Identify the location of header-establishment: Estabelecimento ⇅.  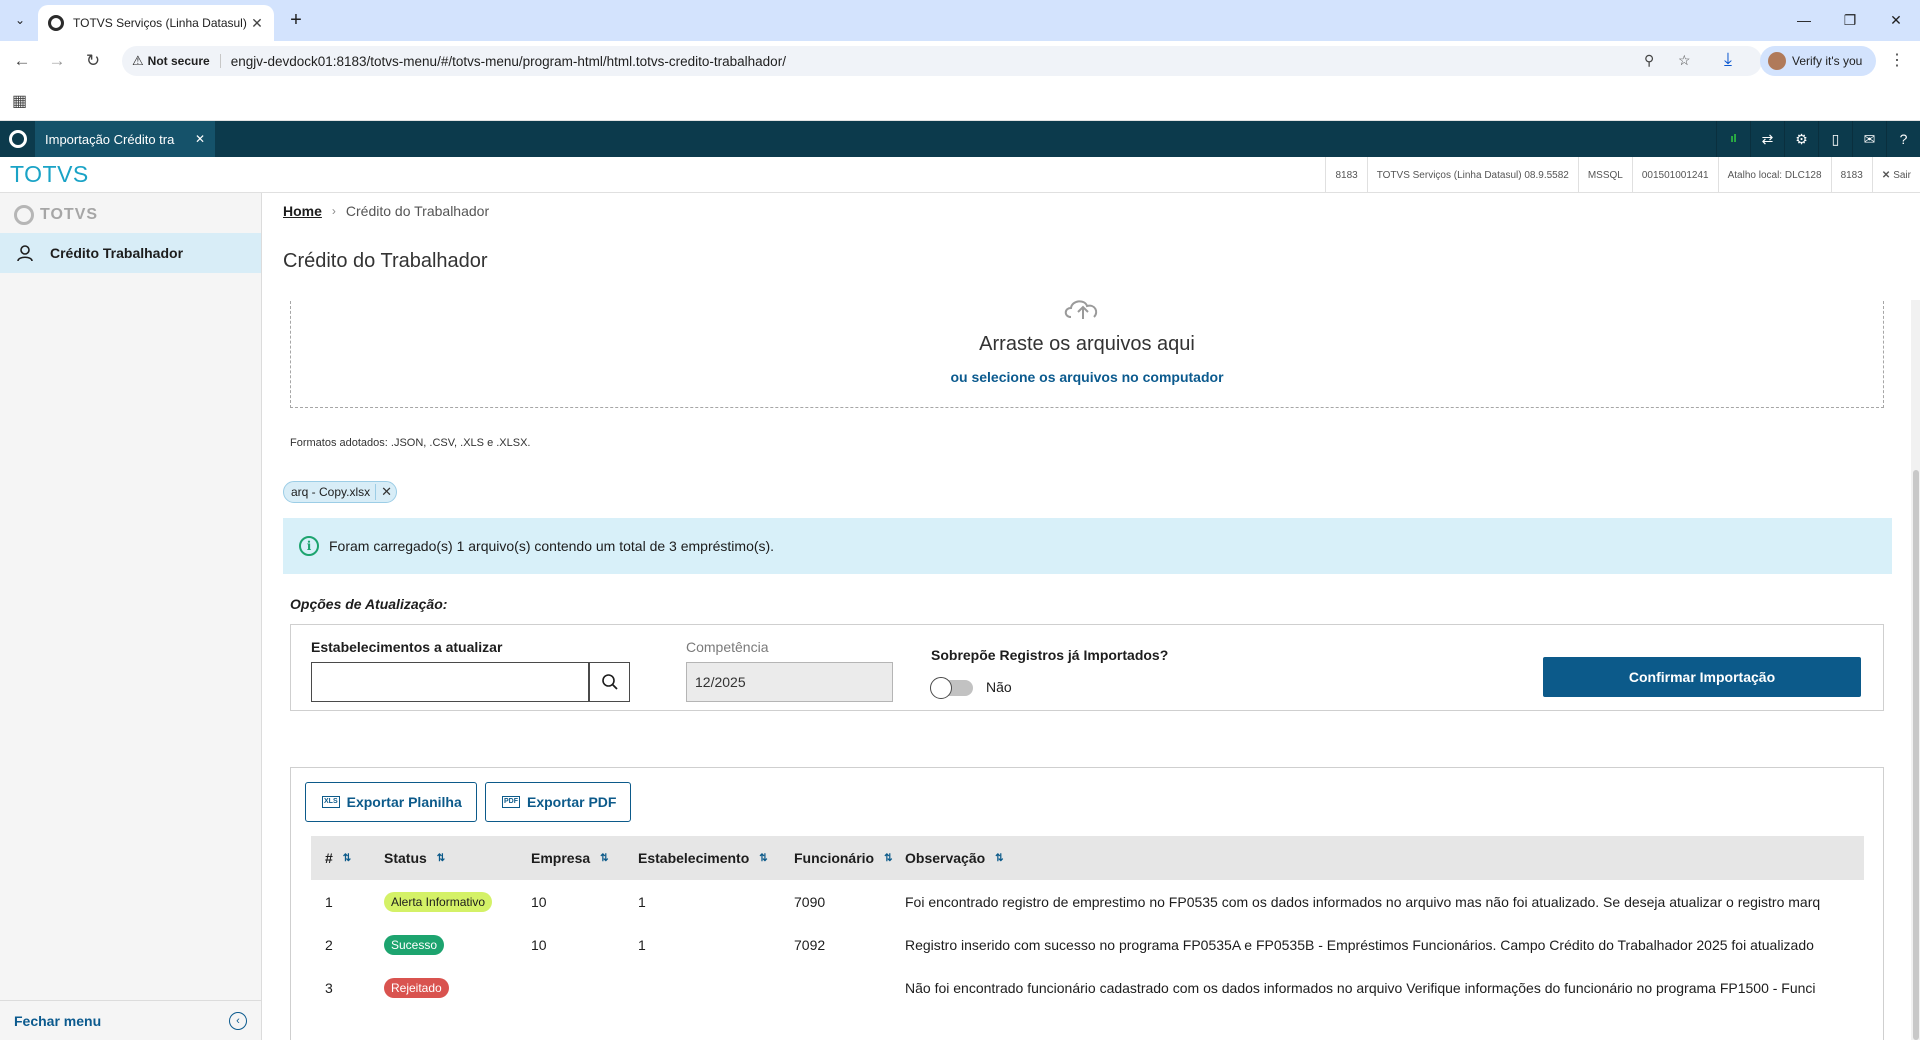
(702, 858).